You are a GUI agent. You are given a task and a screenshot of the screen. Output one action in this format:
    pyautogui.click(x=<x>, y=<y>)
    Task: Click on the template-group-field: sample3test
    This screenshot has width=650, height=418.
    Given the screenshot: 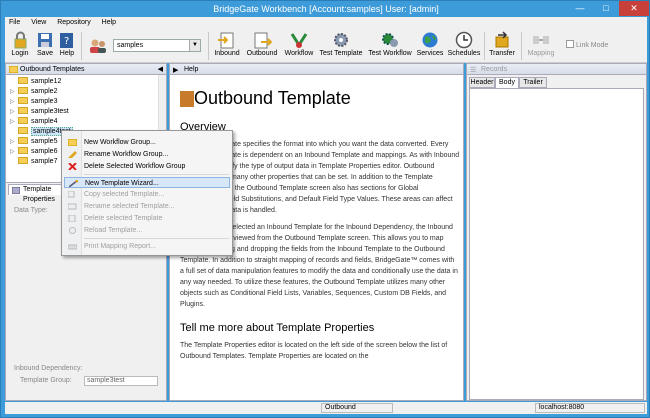 What is the action you would take?
    pyautogui.click(x=121, y=381)
    